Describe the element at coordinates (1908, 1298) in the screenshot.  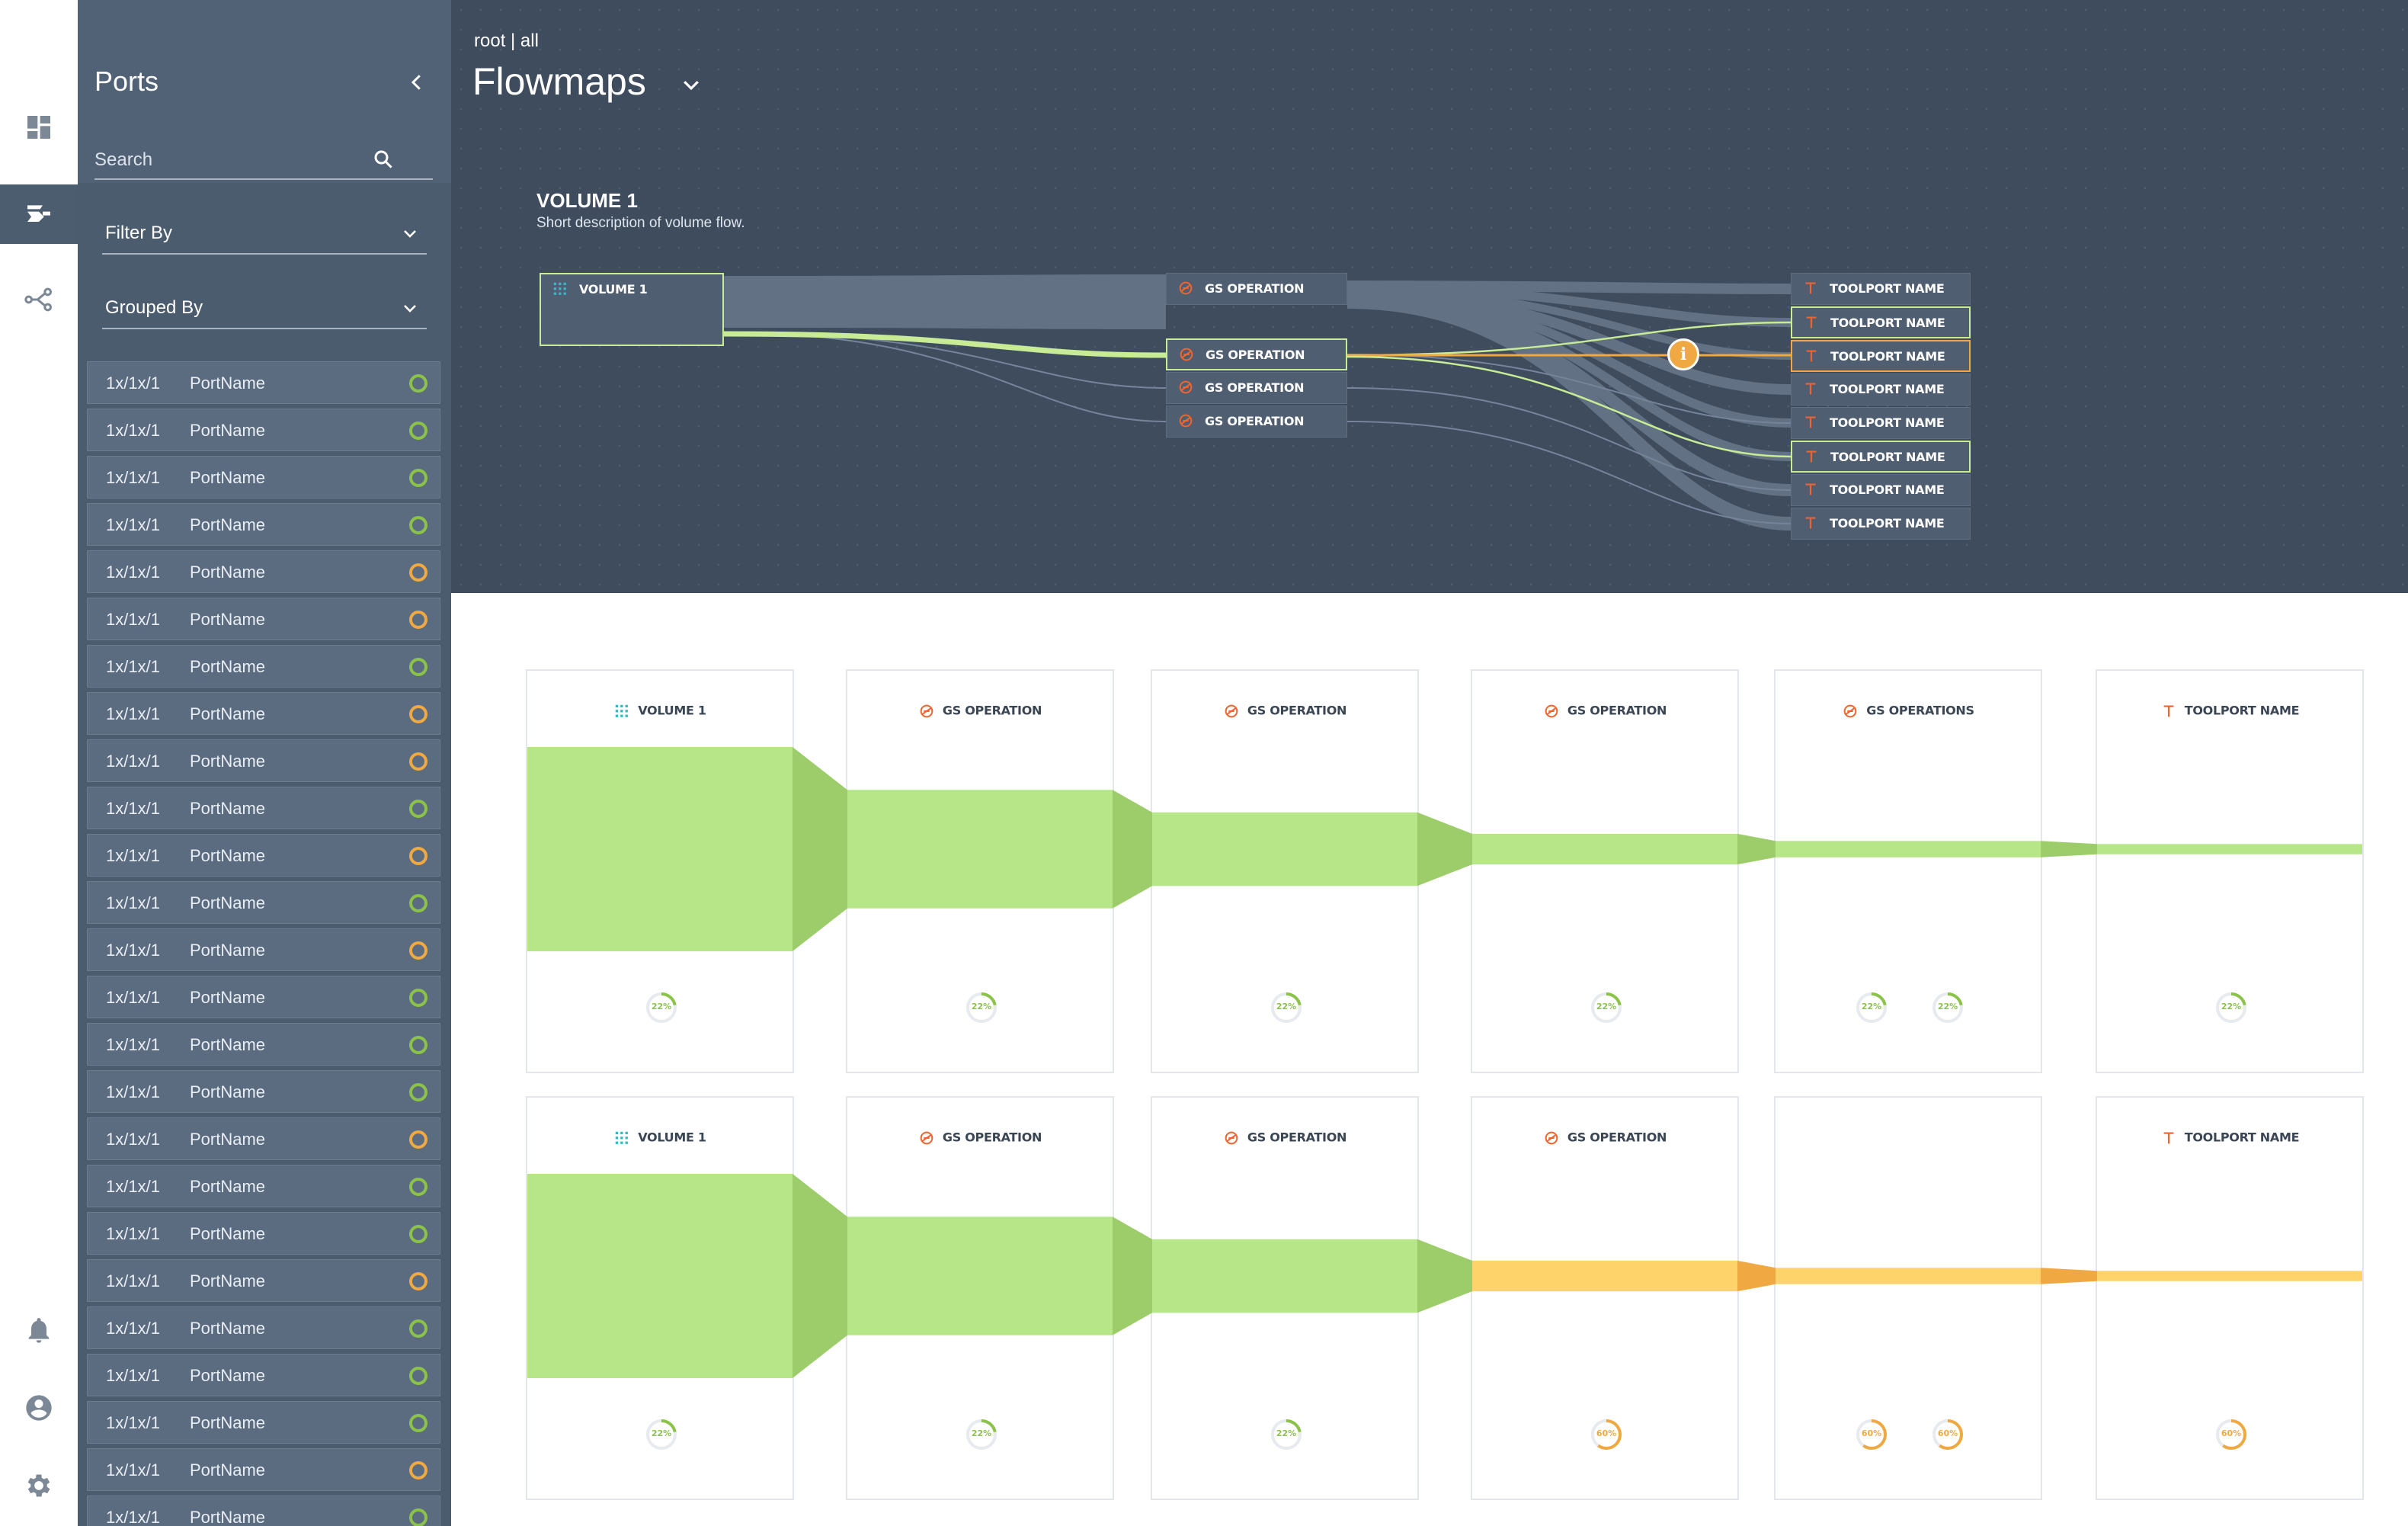
I see `flow-card: 60% 60%` at that location.